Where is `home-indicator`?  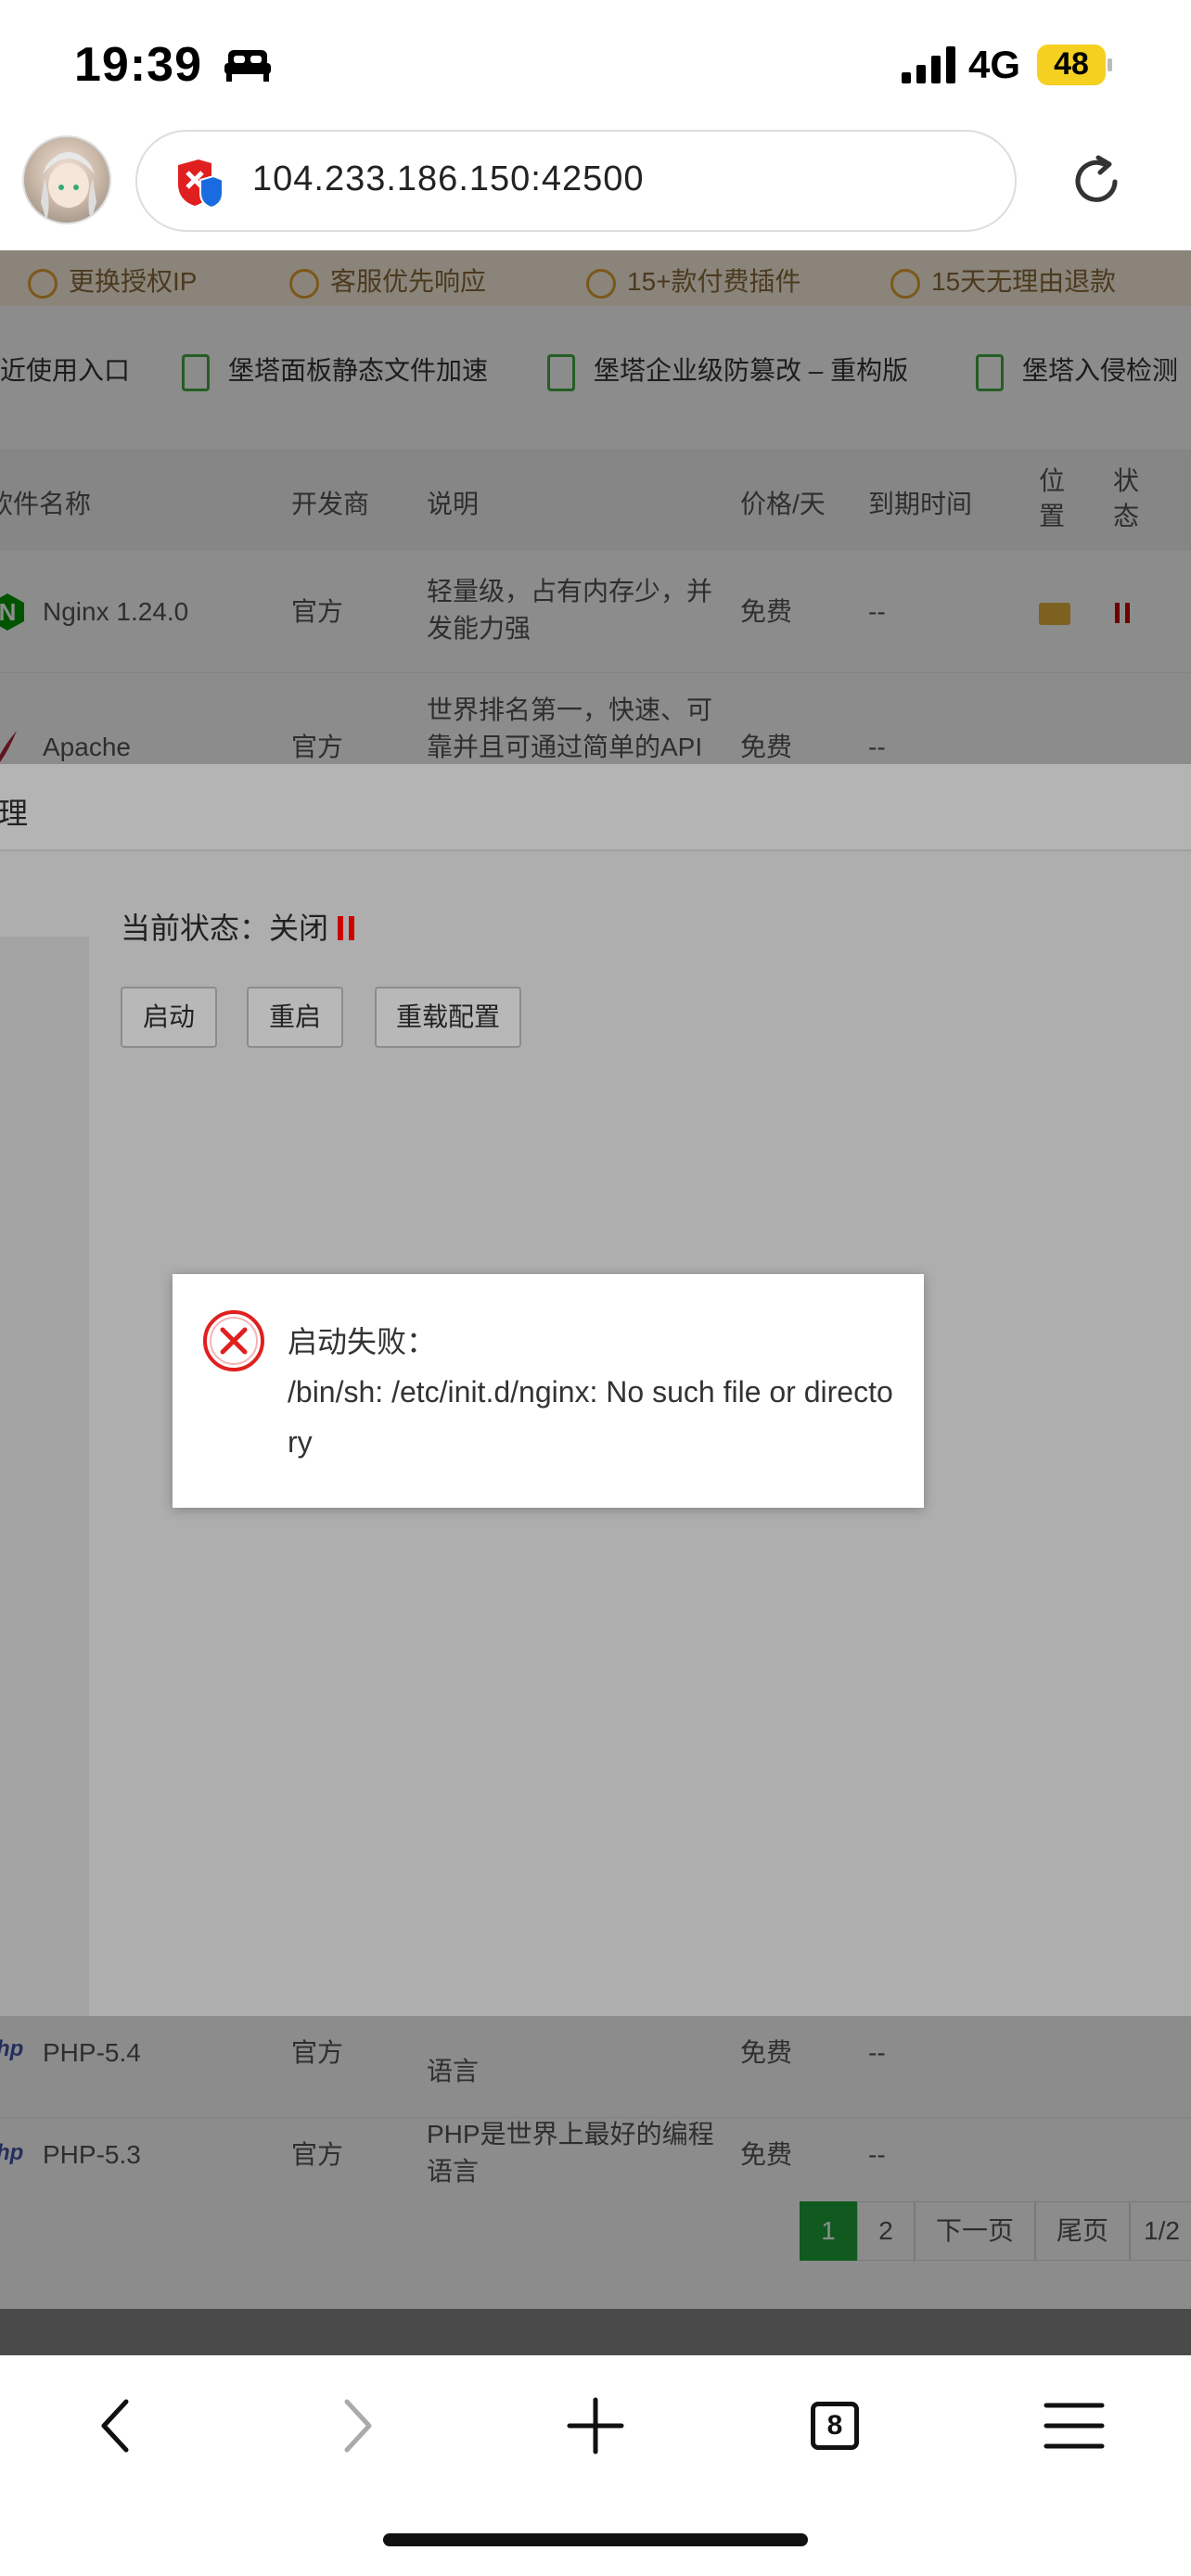 home-indicator is located at coordinates (595, 2540).